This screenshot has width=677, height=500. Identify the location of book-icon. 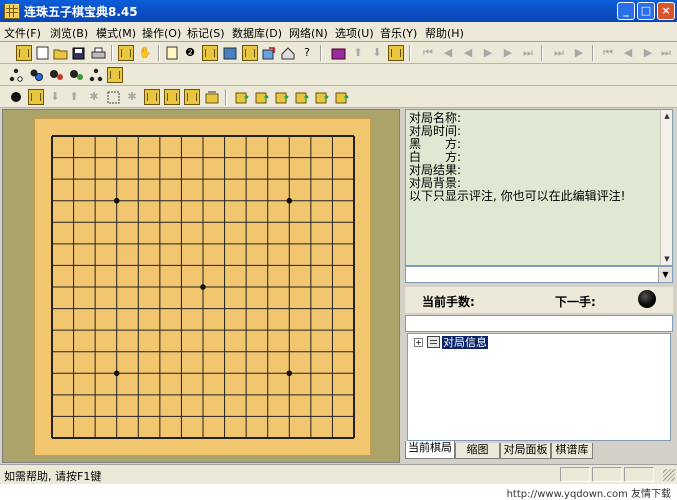
(338, 53).